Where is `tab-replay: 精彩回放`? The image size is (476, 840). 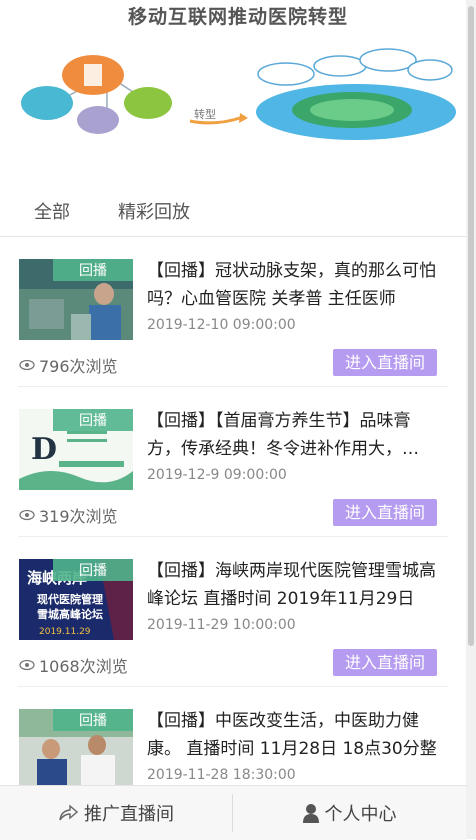 tab-replay: 精彩回放 is located at coordinates (154, 211).